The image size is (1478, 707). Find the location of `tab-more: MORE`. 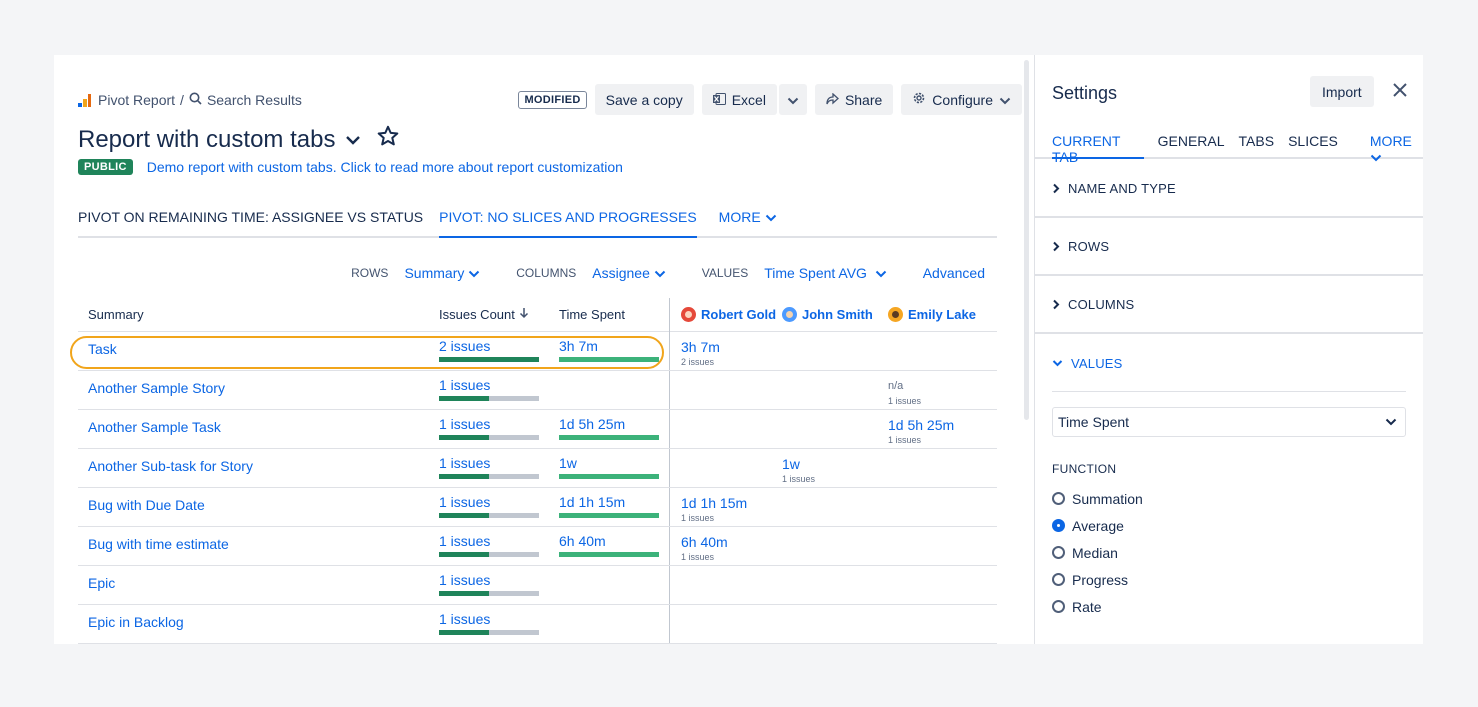

tab-more: MORE is located at coordinates (748, 222).